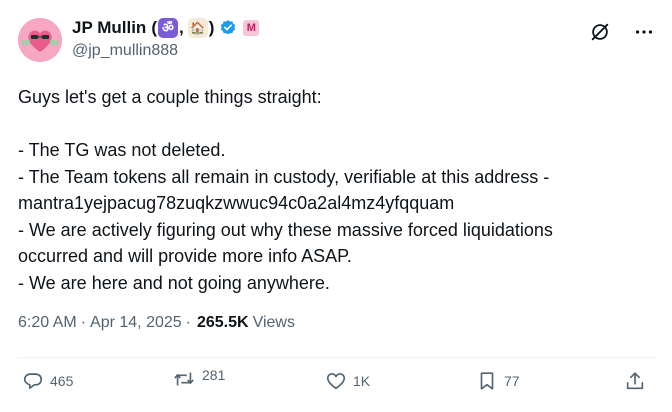 The height and width of the screenshot is (412, 672). What do you see at coordinates (154, 27) in the screenshot?
I see `name-paren-open: (` at bounding box center [154, 27].